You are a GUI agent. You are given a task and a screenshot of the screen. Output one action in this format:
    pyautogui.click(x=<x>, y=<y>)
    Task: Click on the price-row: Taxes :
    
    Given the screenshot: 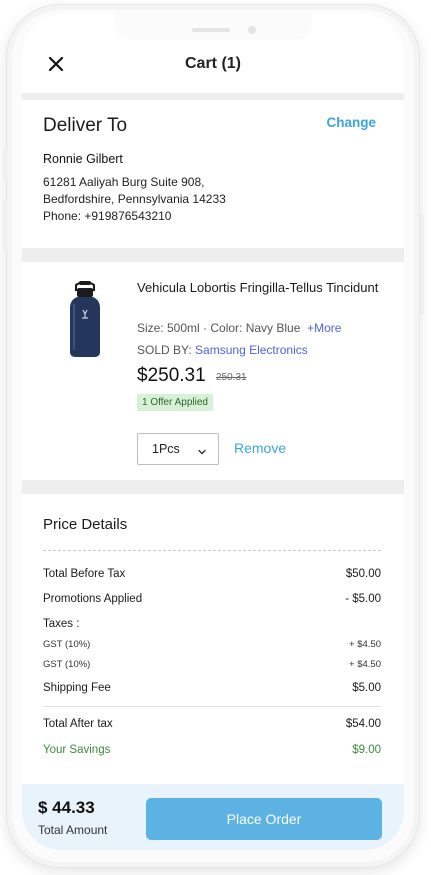 What is the action you would take?
    pyautogui.click(x=212, y=626)
    